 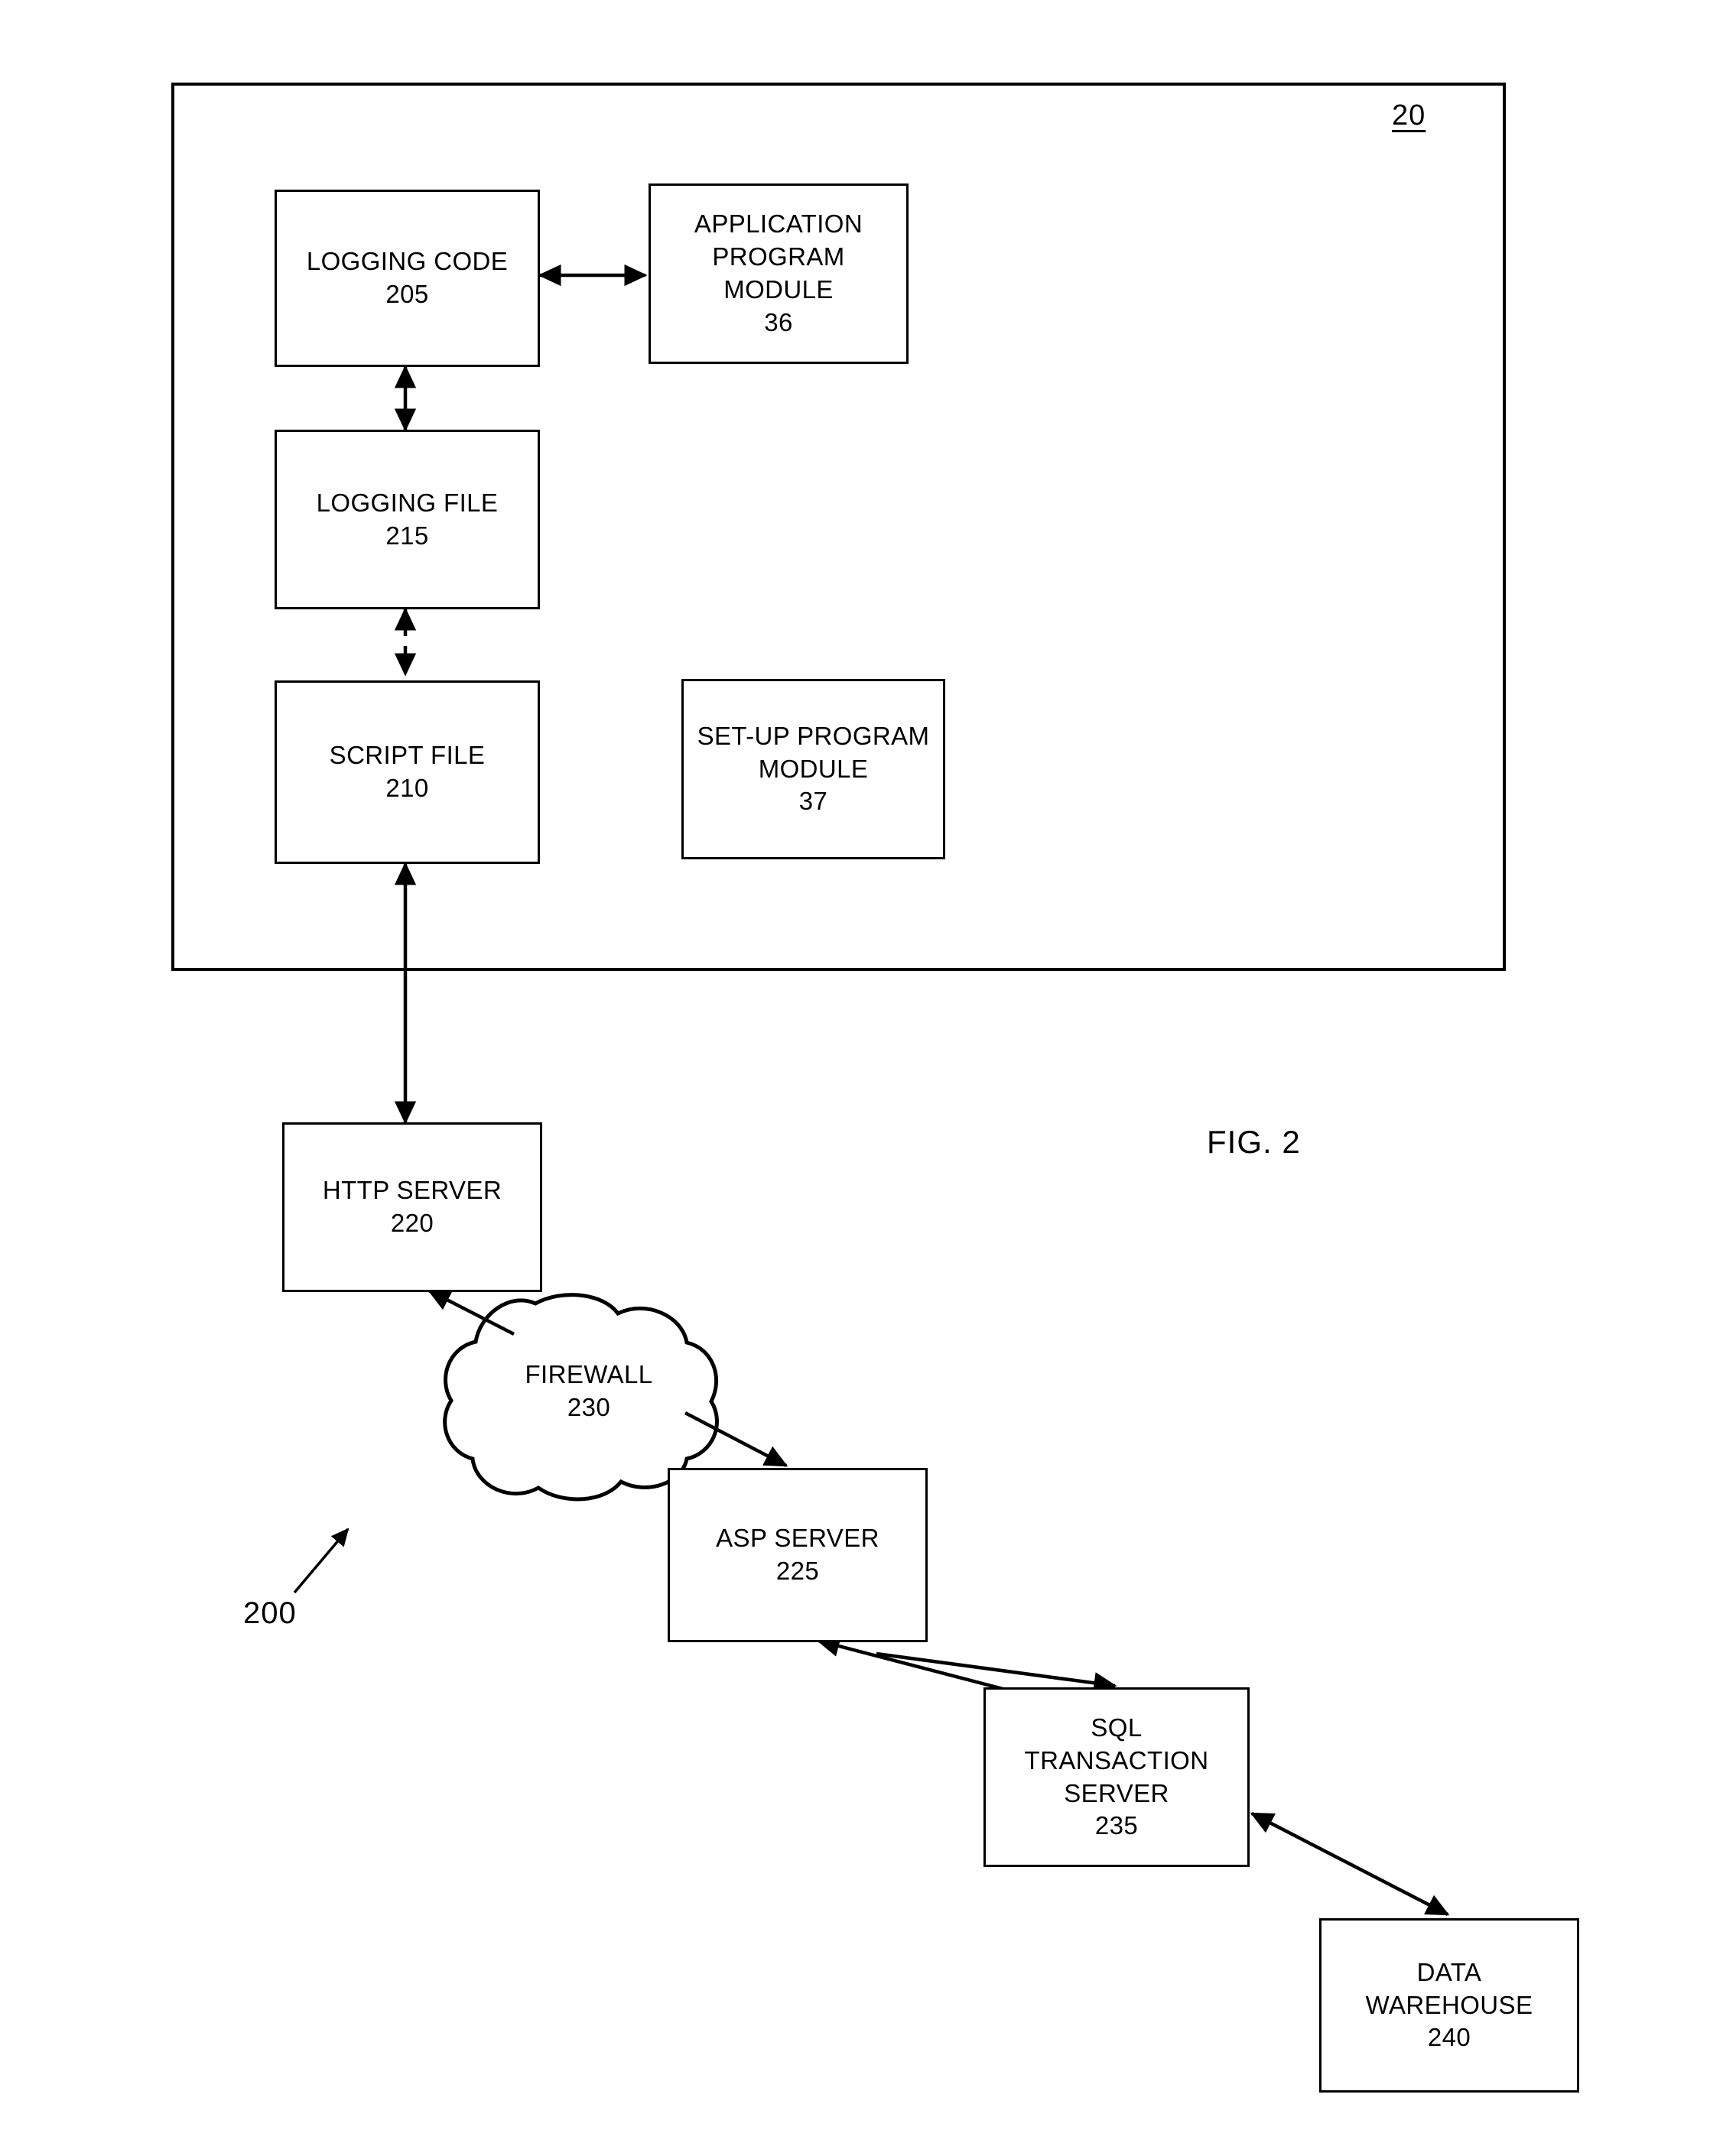 I want to click on node-data-warehouse: DATA WAREHOUSE 240, so click(x=1449, y=2005).